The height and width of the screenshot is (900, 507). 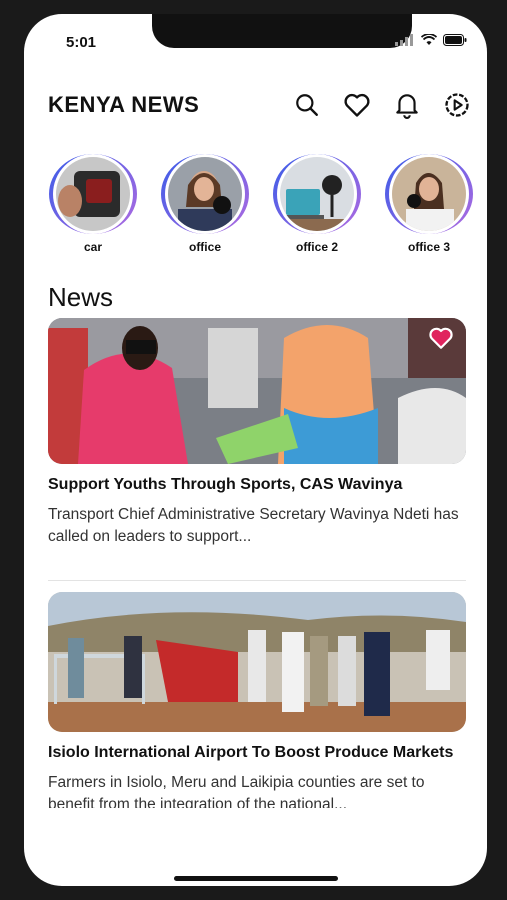 I want to click on article-divider, so click(x=257, y=580).